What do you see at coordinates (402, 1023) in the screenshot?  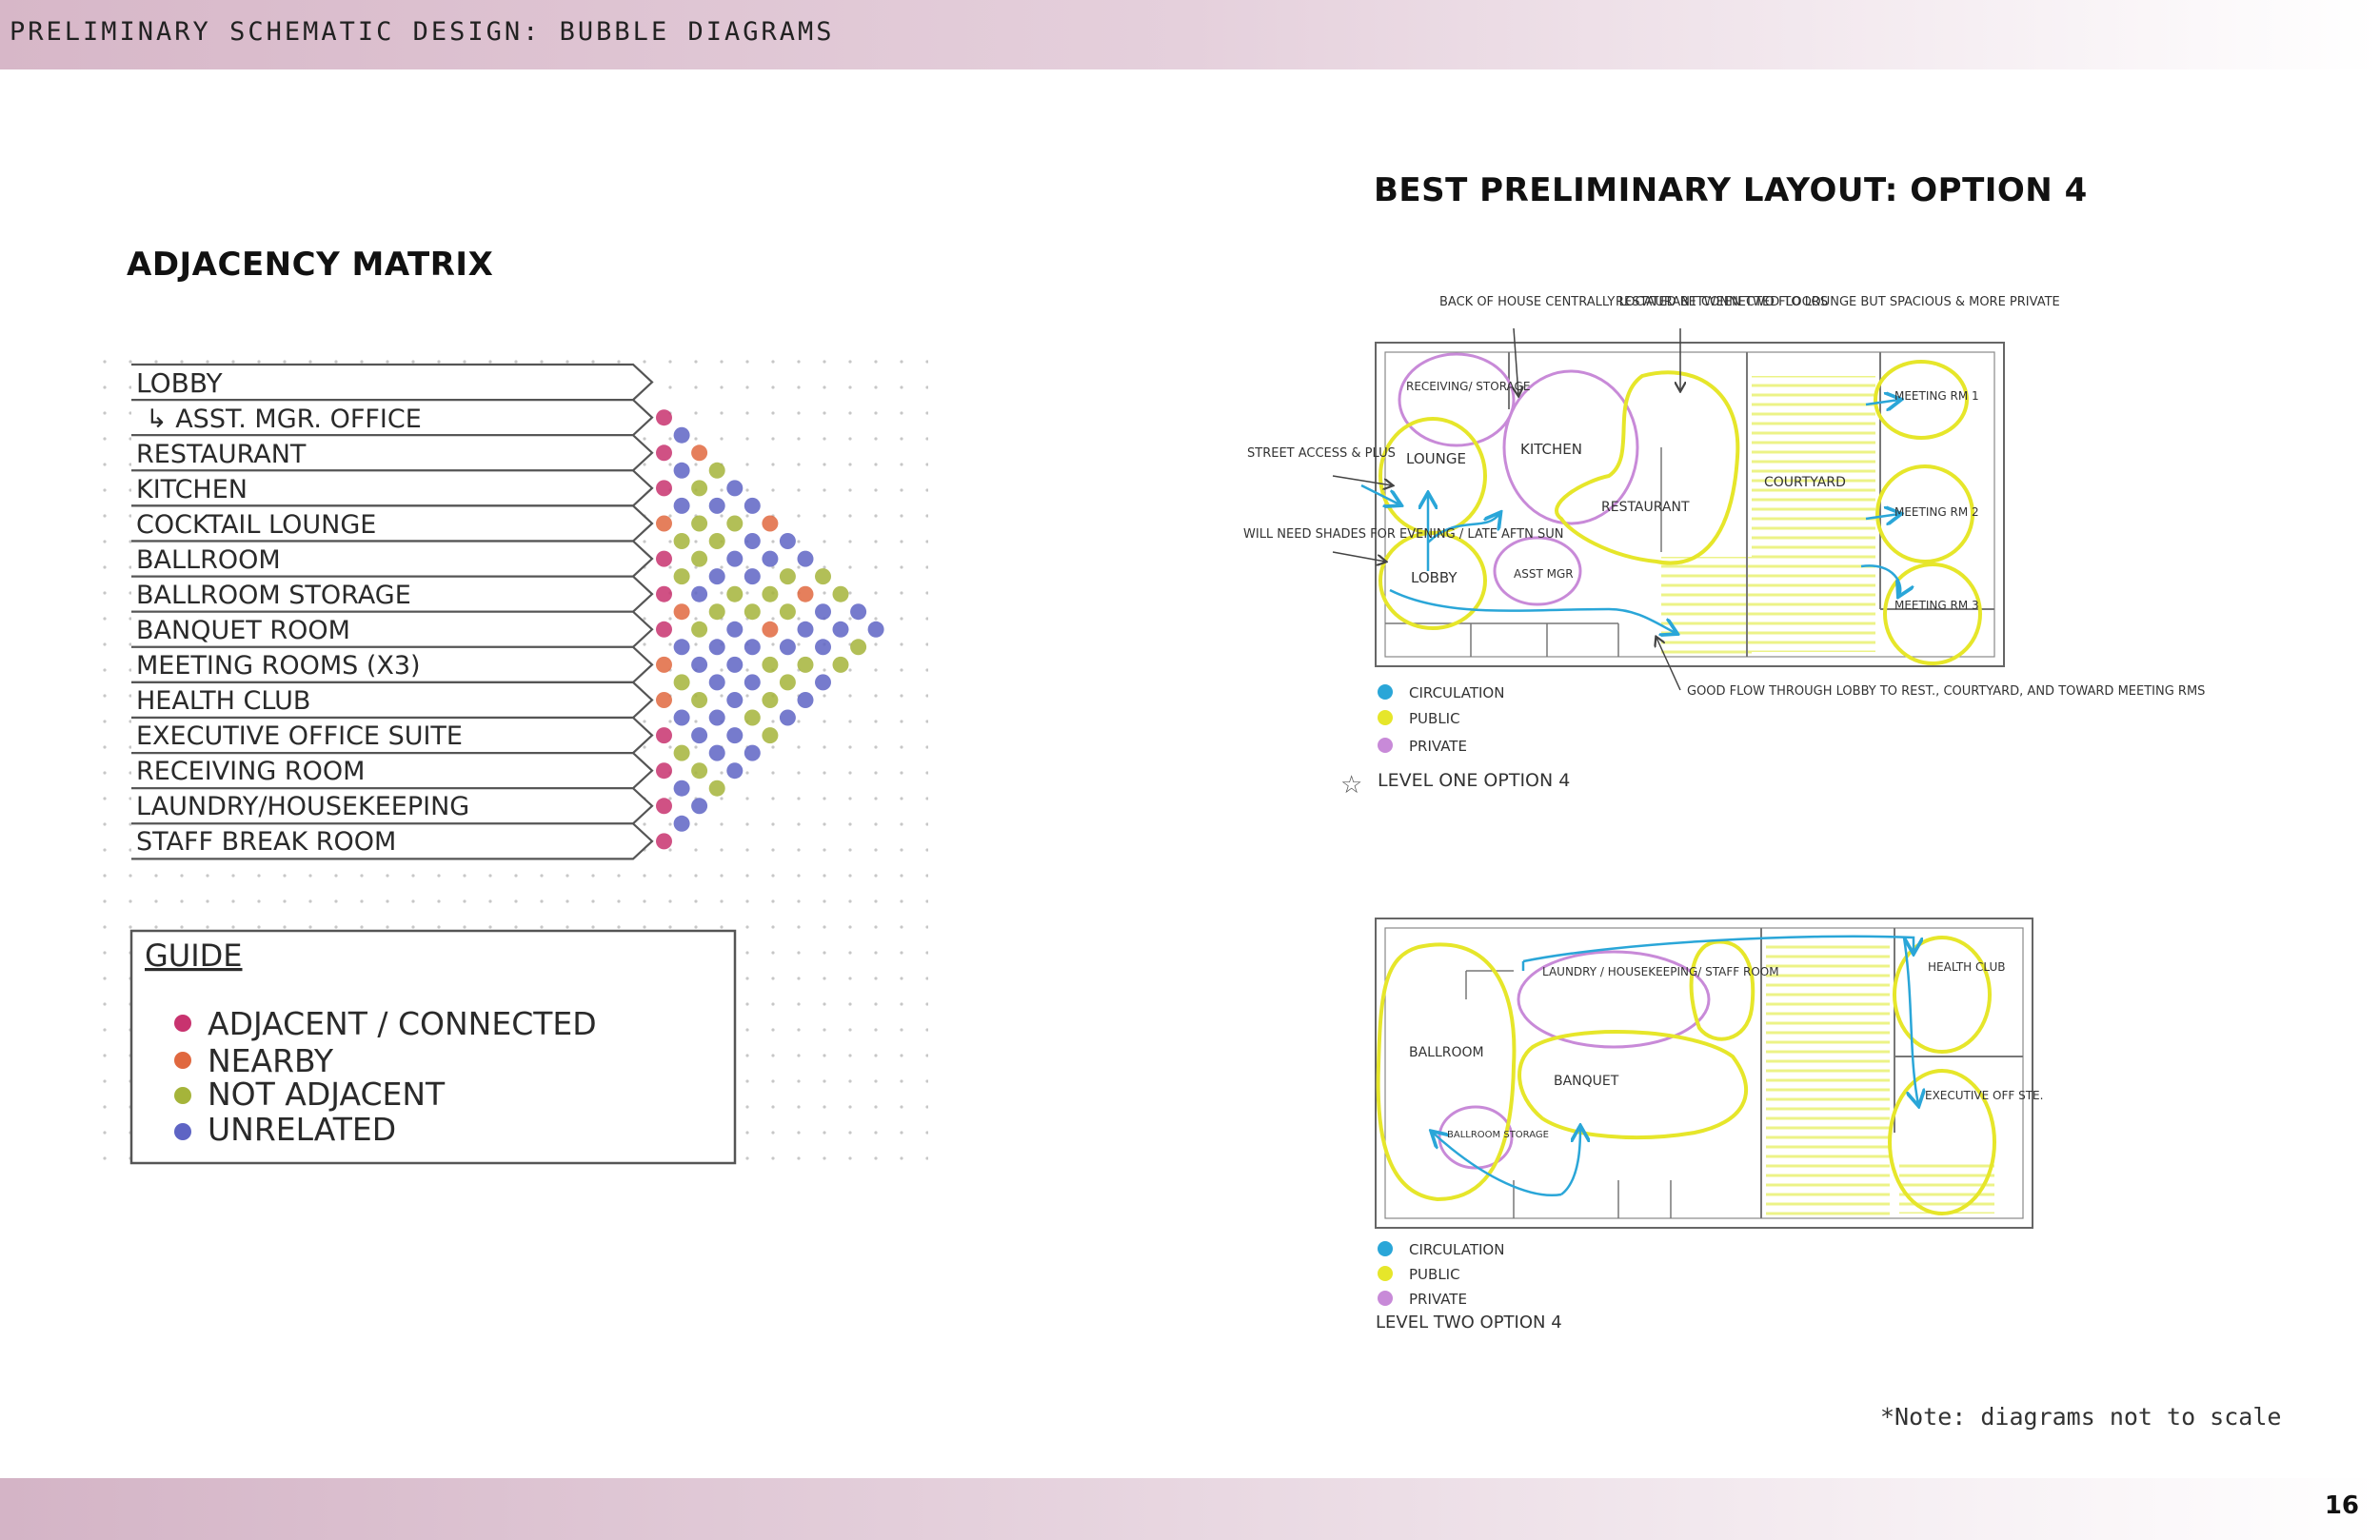 I see `guide-adjacent-label: ADJACENT / CONNECTED` at bounding box center [402, 1023].